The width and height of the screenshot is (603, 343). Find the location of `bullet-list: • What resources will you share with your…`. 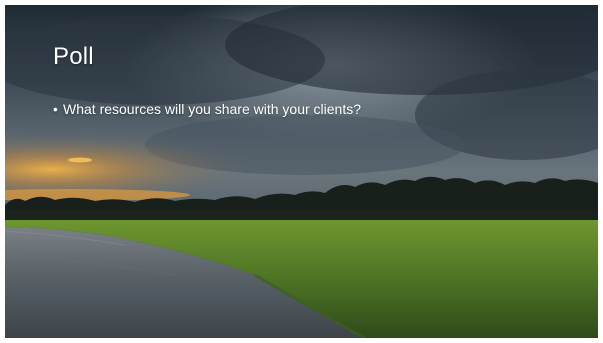

bullet-list: • What resources will you share with your… is located at coordinates (207, 109).